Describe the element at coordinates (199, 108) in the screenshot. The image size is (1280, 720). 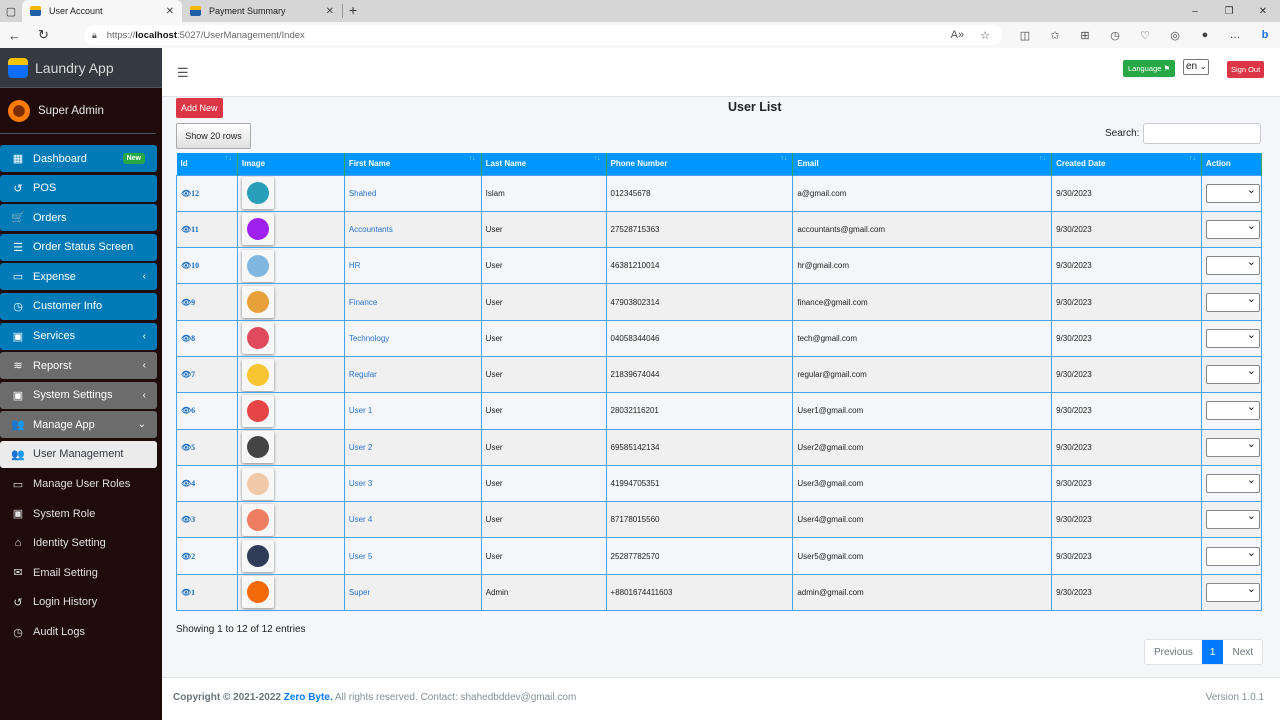
I see `add-new-button: Add New` at that location.